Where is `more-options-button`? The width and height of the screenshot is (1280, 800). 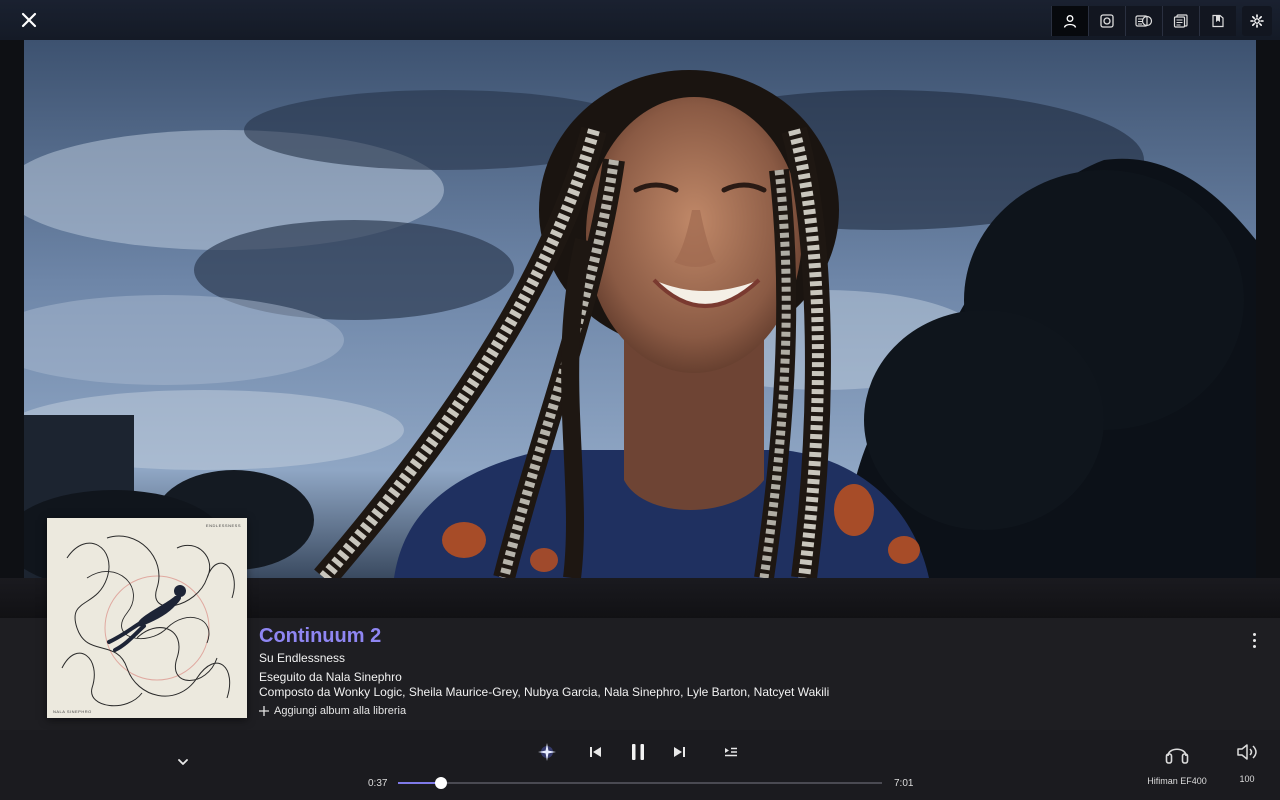
more-options-button is located at coordinates (1254, 640).